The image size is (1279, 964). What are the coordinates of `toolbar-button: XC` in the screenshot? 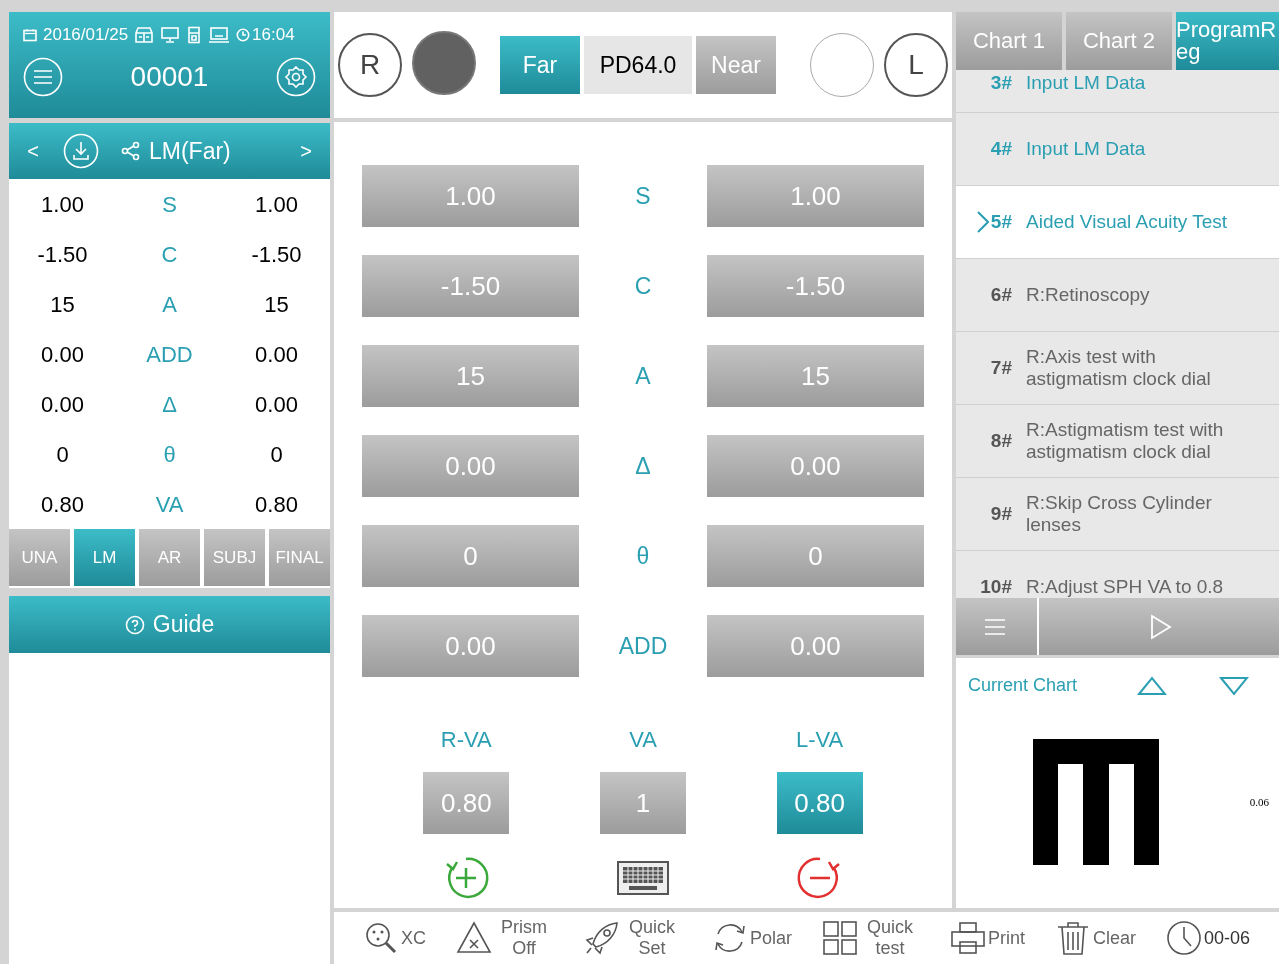 It's located at (394, 938).